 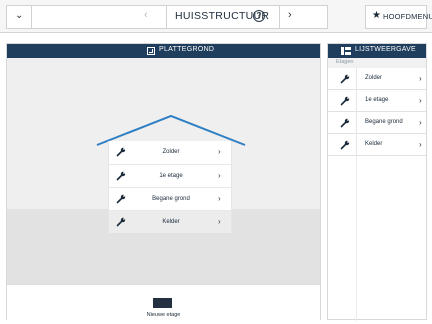 I want to click on new-floor-icon, so click(x=162, y=303).